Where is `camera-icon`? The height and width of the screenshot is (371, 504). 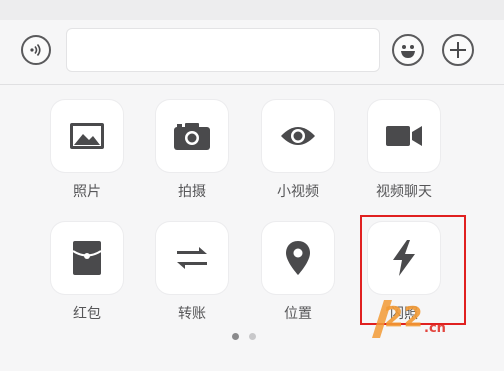
camera-icon is located at coordinates (192, 136).